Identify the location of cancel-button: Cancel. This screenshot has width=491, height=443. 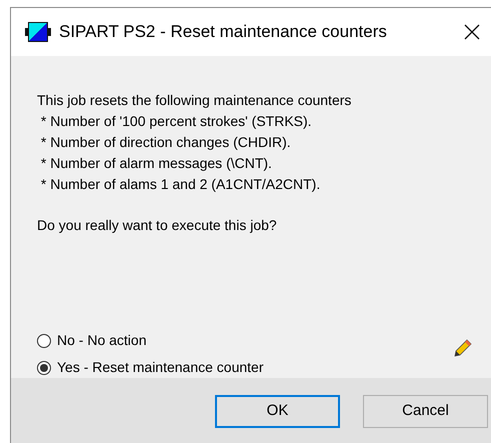
(425, 411).